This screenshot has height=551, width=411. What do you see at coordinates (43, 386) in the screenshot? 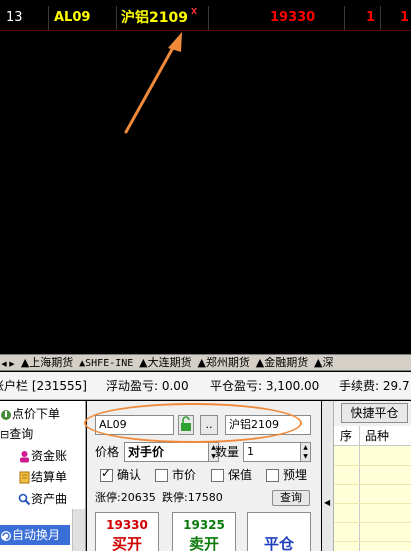
I see `account-label: 账户栏 [231555]` at bounding box center [43, 386].